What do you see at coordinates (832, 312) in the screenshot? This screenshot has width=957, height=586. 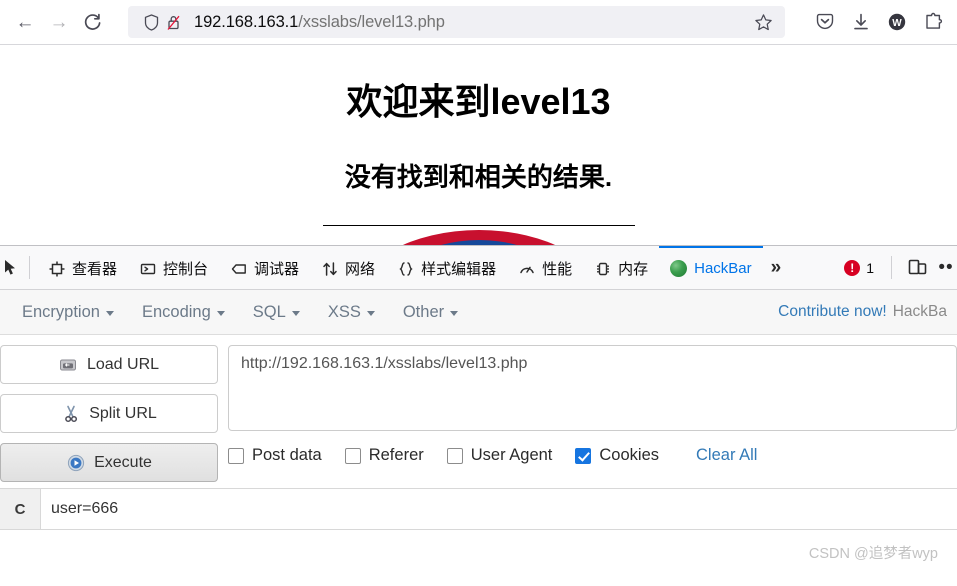 I see `contribute-link: Contribute now!` at bounding box center [832, 312].